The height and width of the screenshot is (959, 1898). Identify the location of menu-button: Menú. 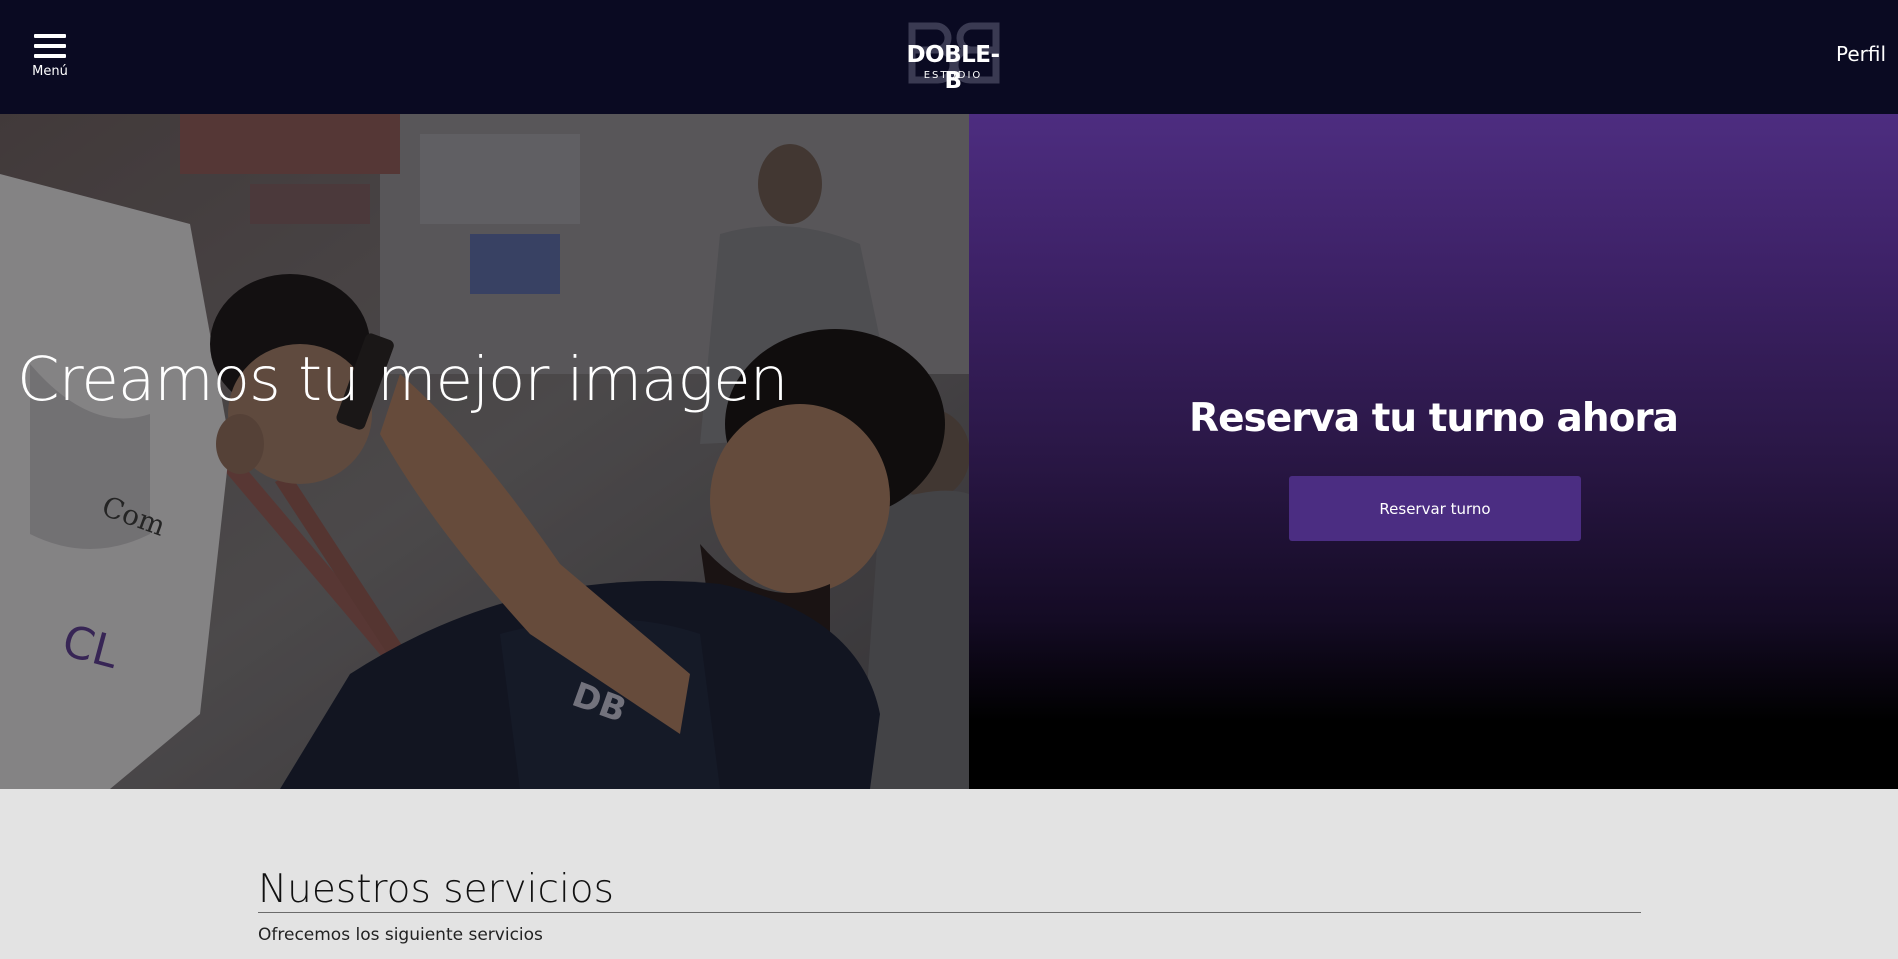
(50, 59).